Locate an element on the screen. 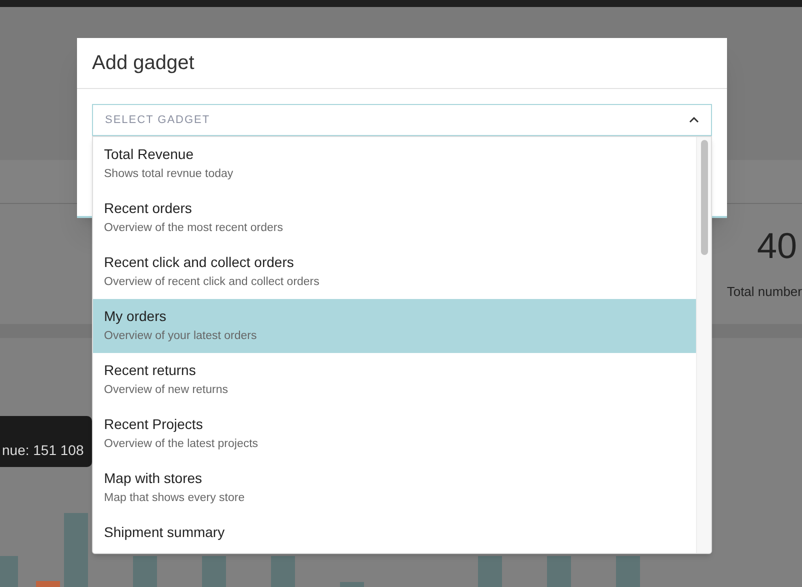 The width and height of the screenshot is (802, 587). option-title: Map with stores is located at coordinates (153, 478).